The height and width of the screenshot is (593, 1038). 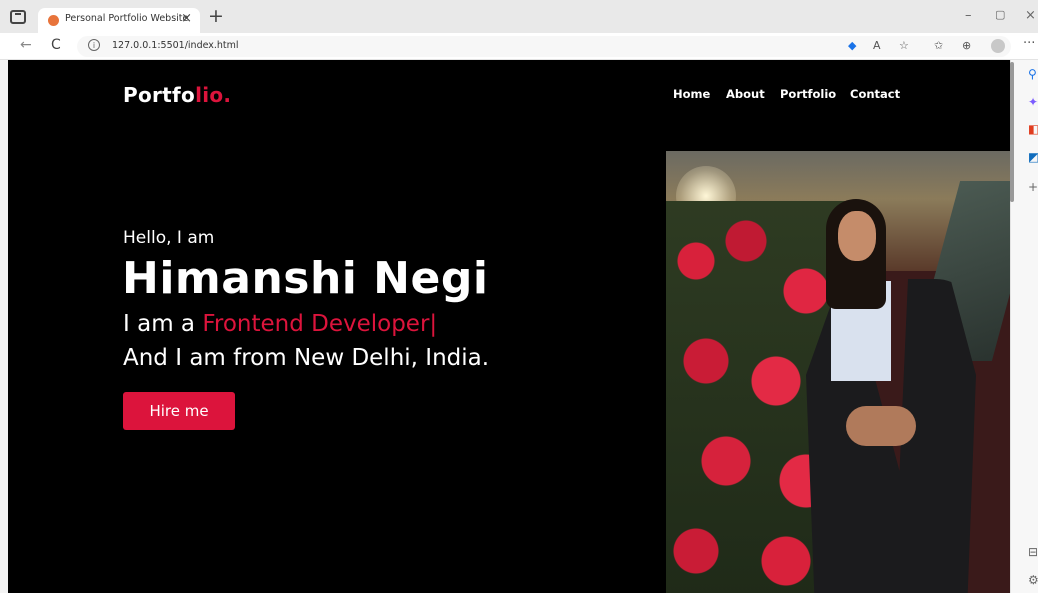 I want to click on split-screen-icon: ⊟, so click(x=1033, y=552).